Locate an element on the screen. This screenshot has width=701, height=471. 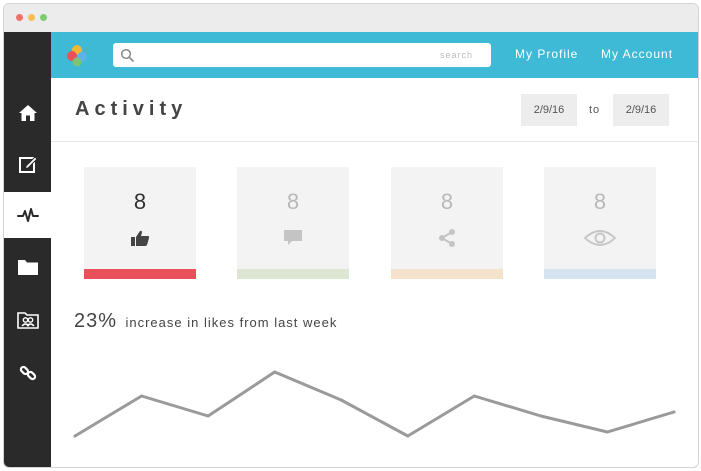
edit-icon is located at coordinates (28, 164).